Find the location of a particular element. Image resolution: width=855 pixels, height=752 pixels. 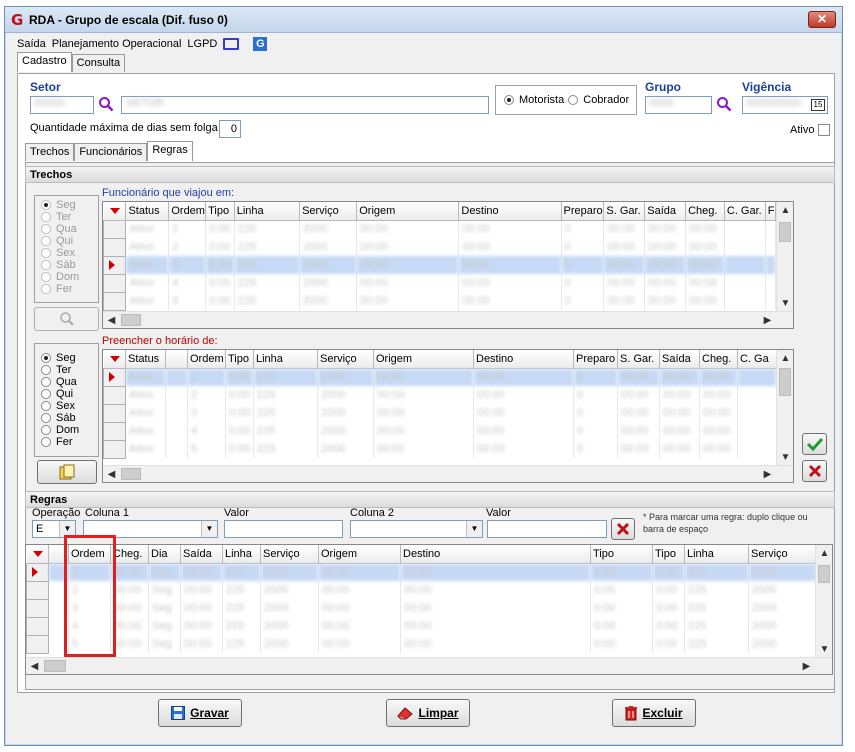

calendar-icon: 15 is located at coordinates (818, 105).